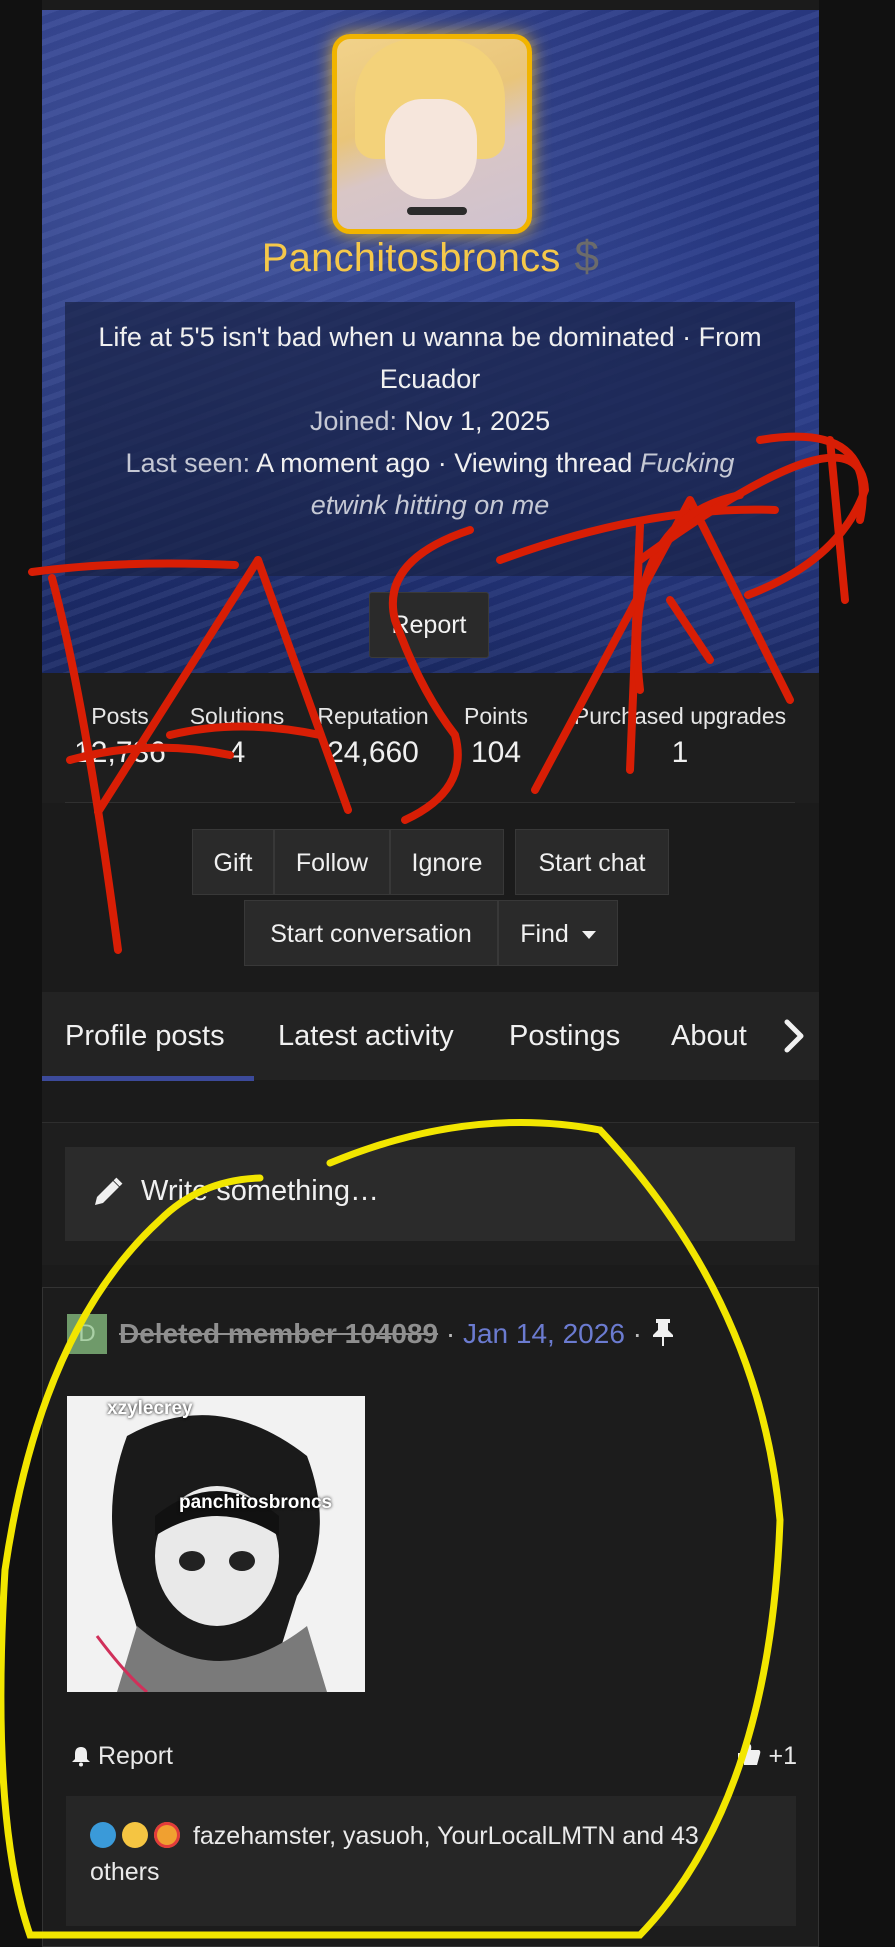  I want to click on tab-about: About, so click(709, 1036).